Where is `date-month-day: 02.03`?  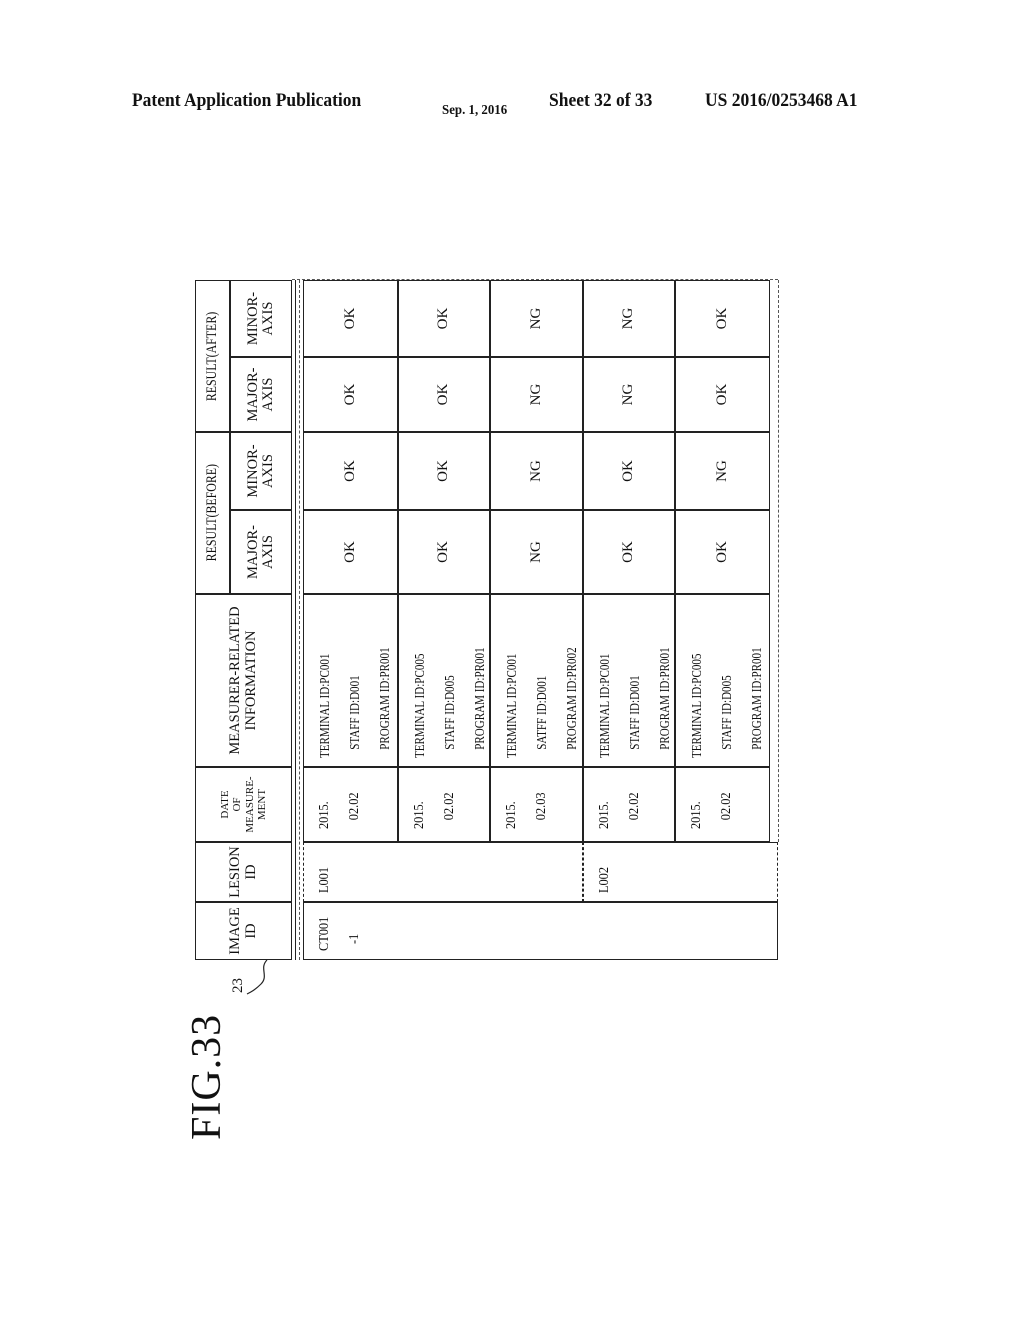 date-month-day: 02.03 is located at coordinates (541, 806).